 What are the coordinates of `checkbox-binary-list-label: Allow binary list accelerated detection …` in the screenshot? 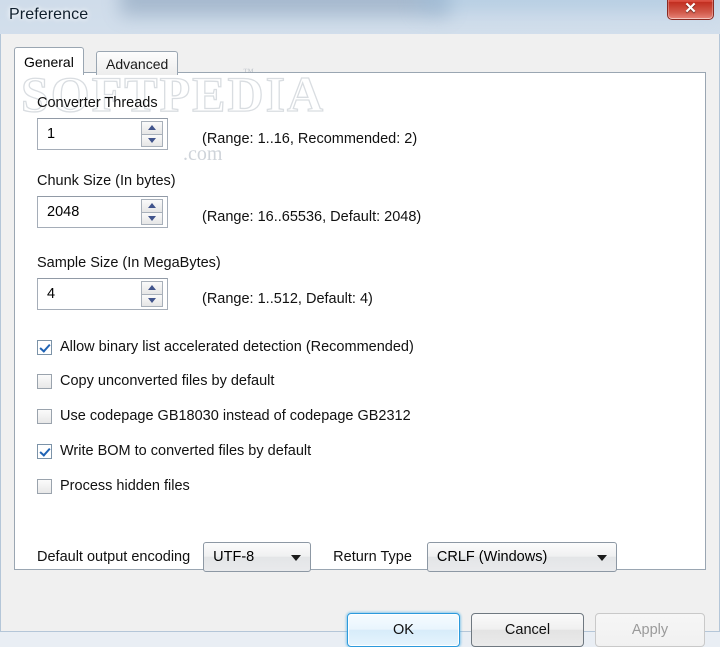 It's located at (237, 347).